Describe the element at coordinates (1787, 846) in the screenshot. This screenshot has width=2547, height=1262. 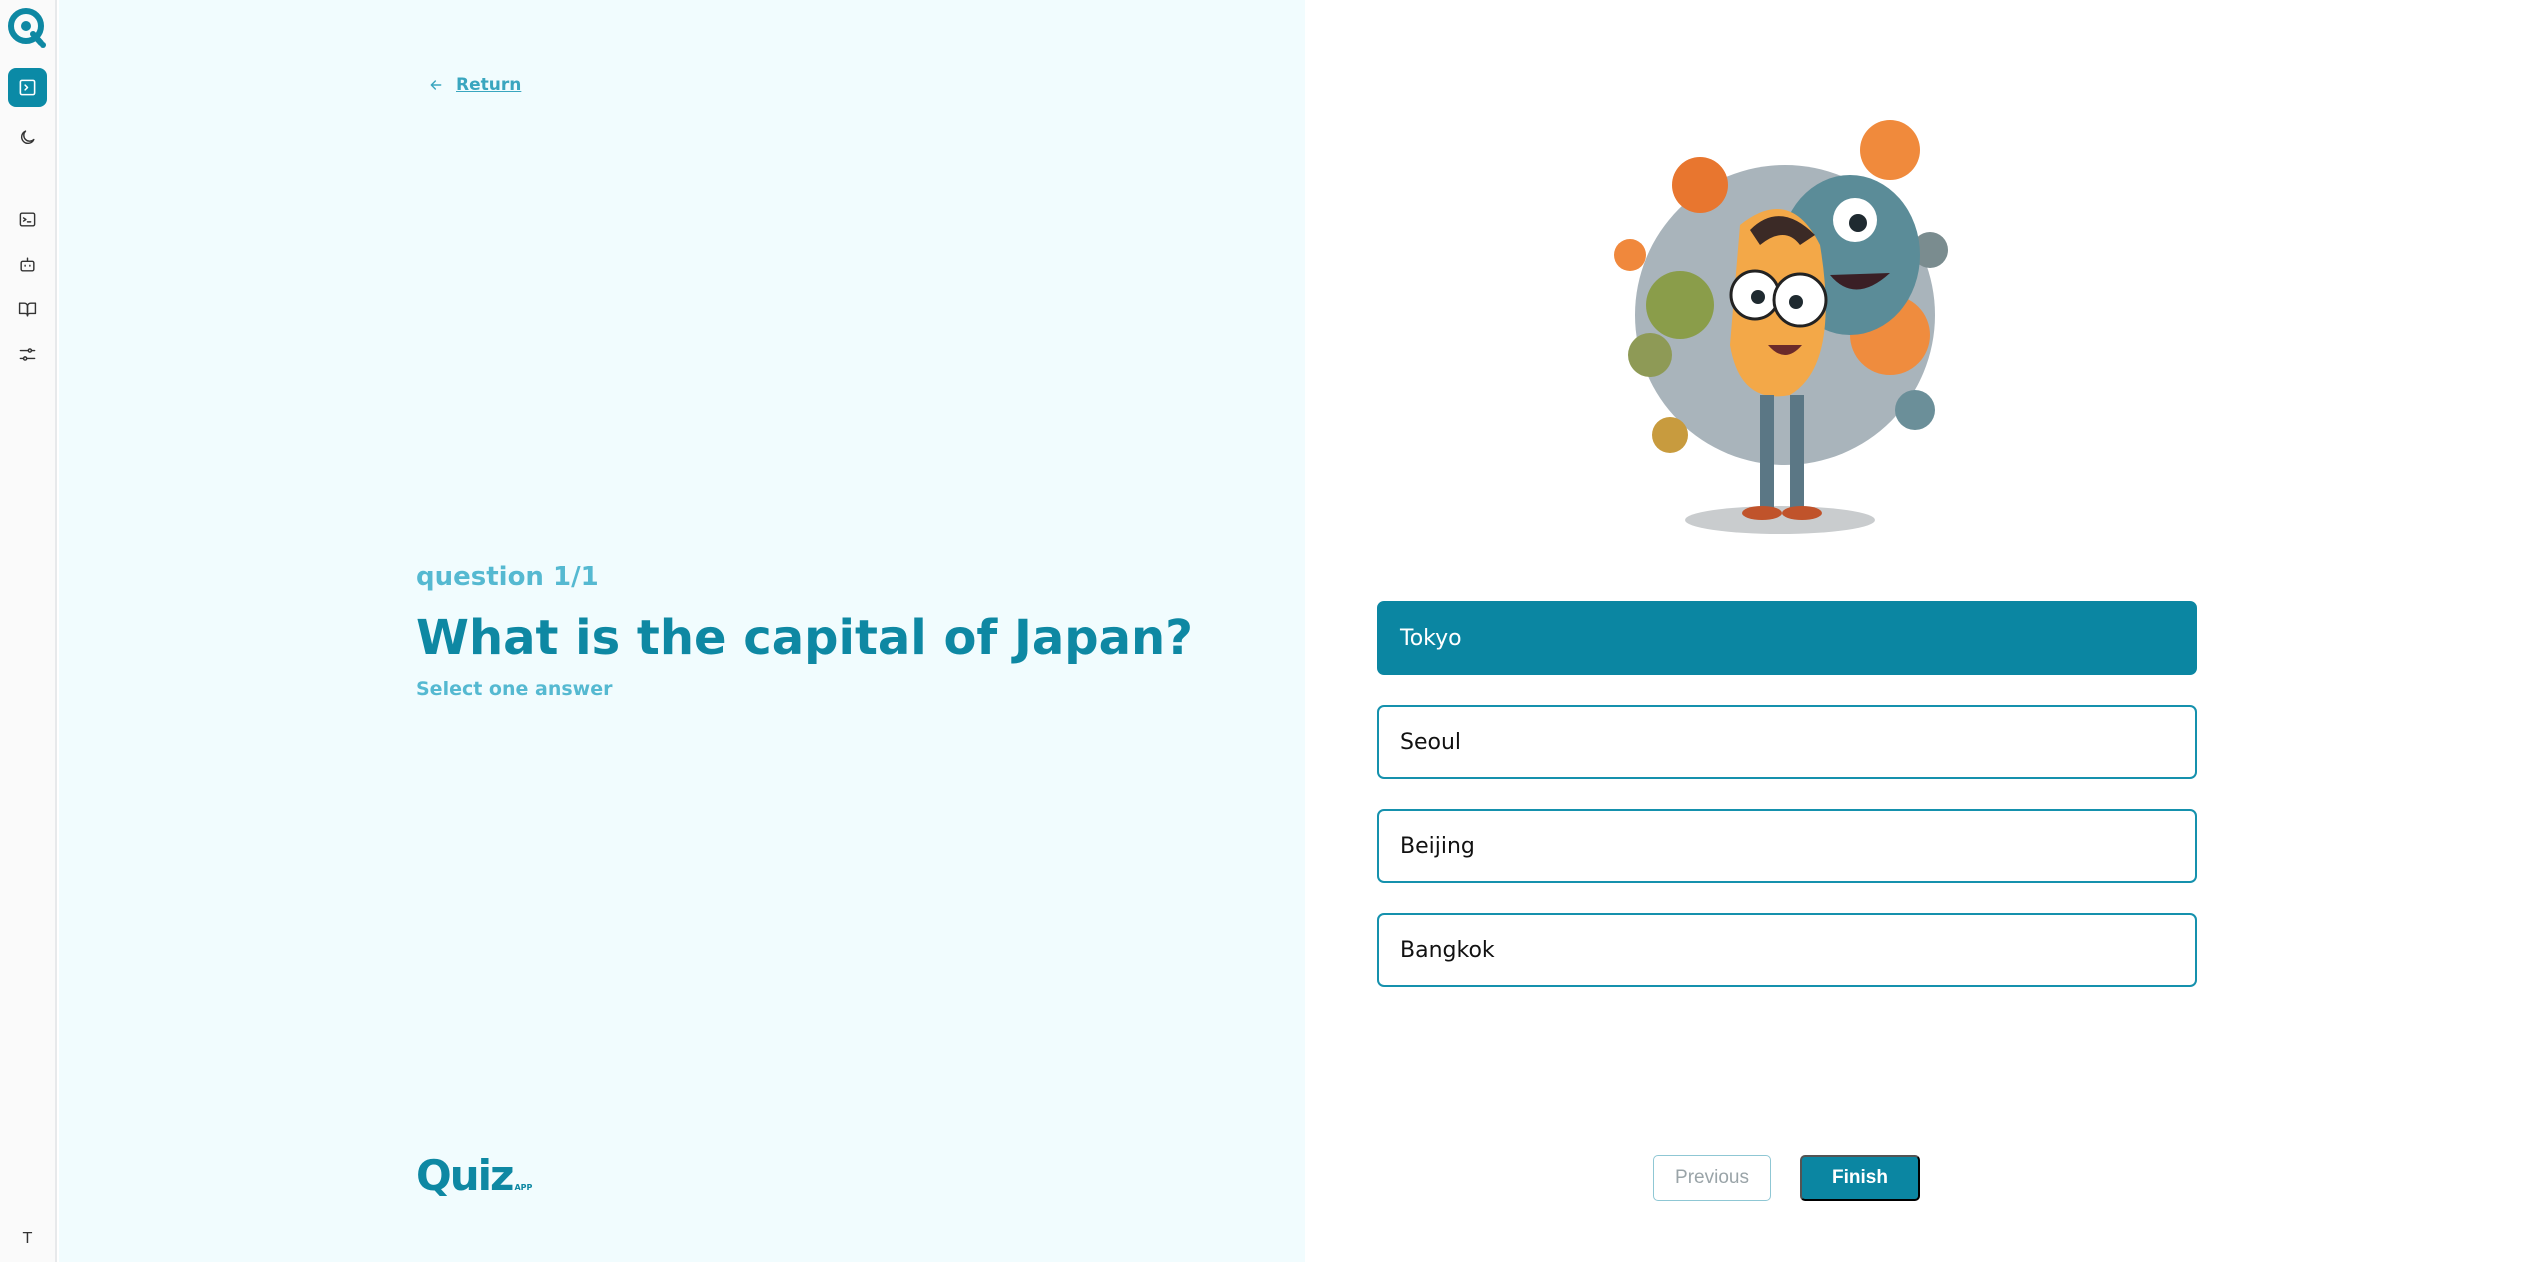
I see `answer-option: Beijing` at that location.